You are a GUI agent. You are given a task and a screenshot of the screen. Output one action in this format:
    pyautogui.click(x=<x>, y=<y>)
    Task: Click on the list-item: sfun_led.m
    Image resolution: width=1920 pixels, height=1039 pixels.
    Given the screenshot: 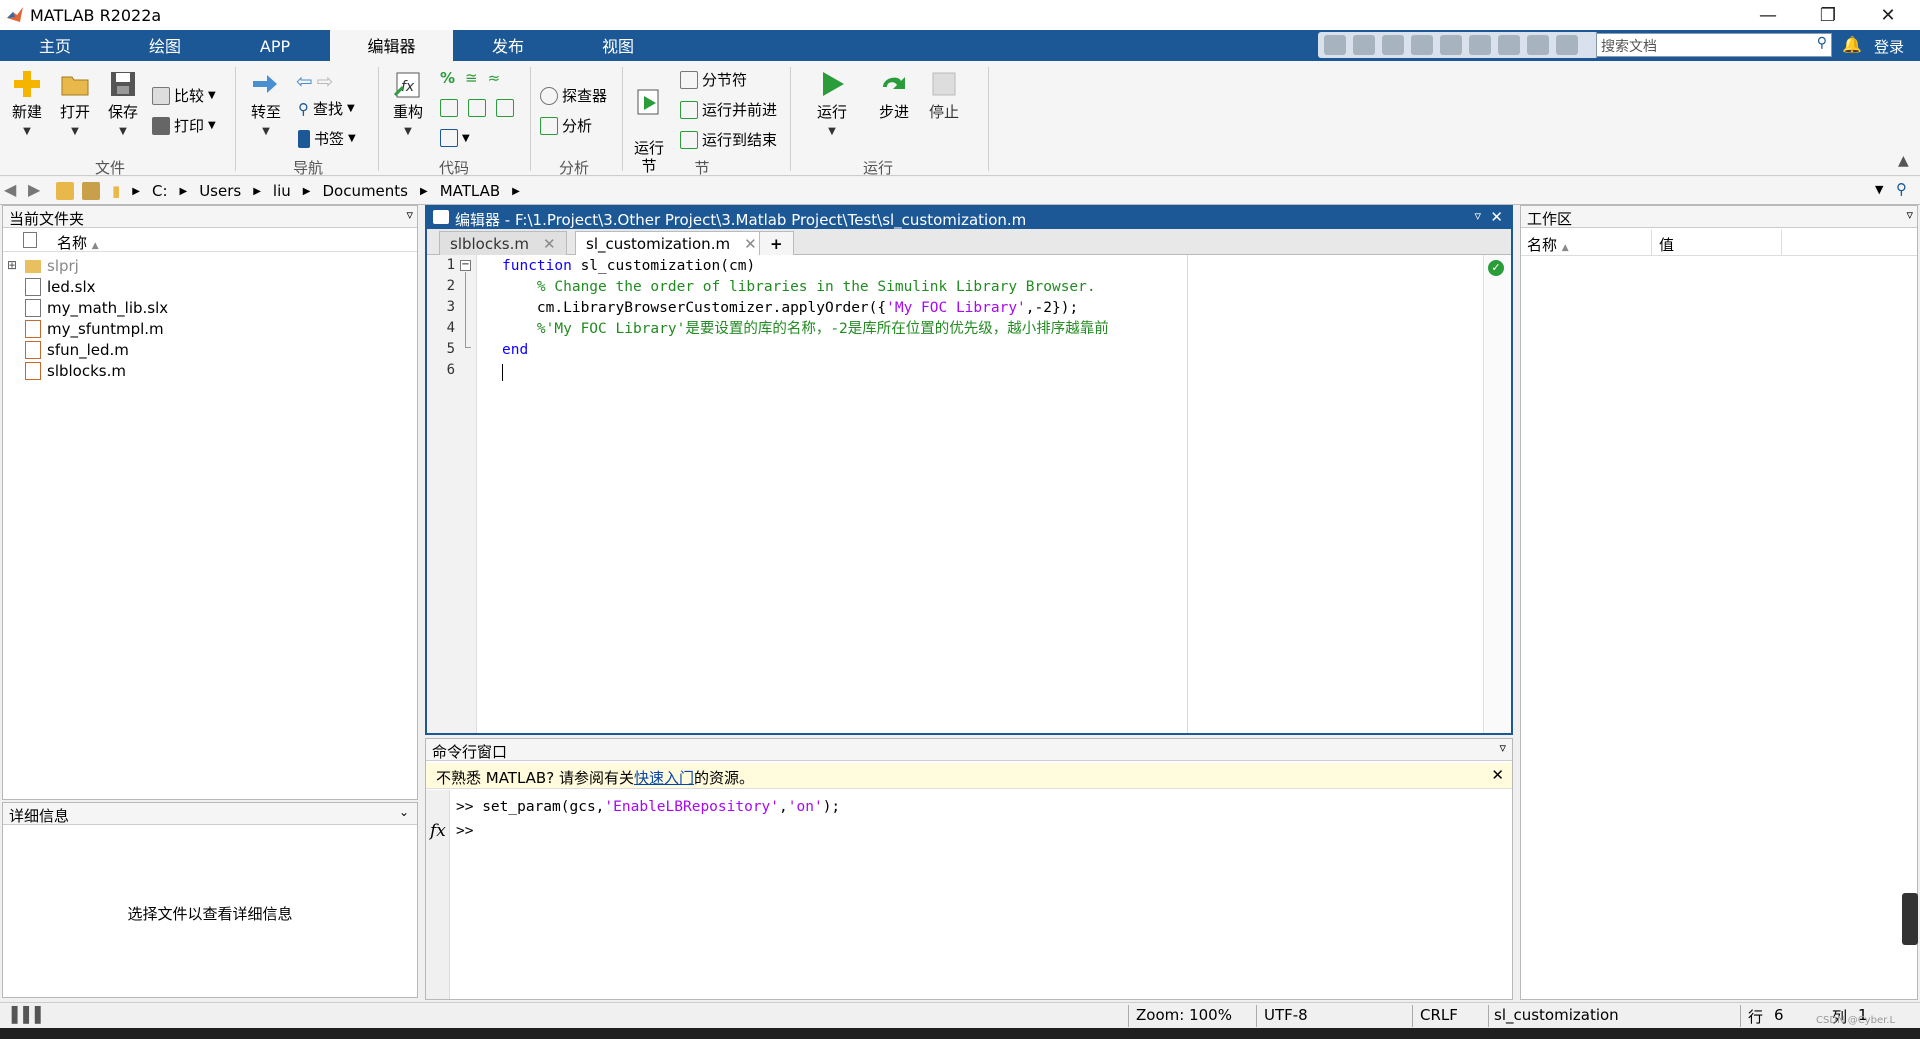 What is the action you would take?
    pyautogui.click(x=77, y=350)
    